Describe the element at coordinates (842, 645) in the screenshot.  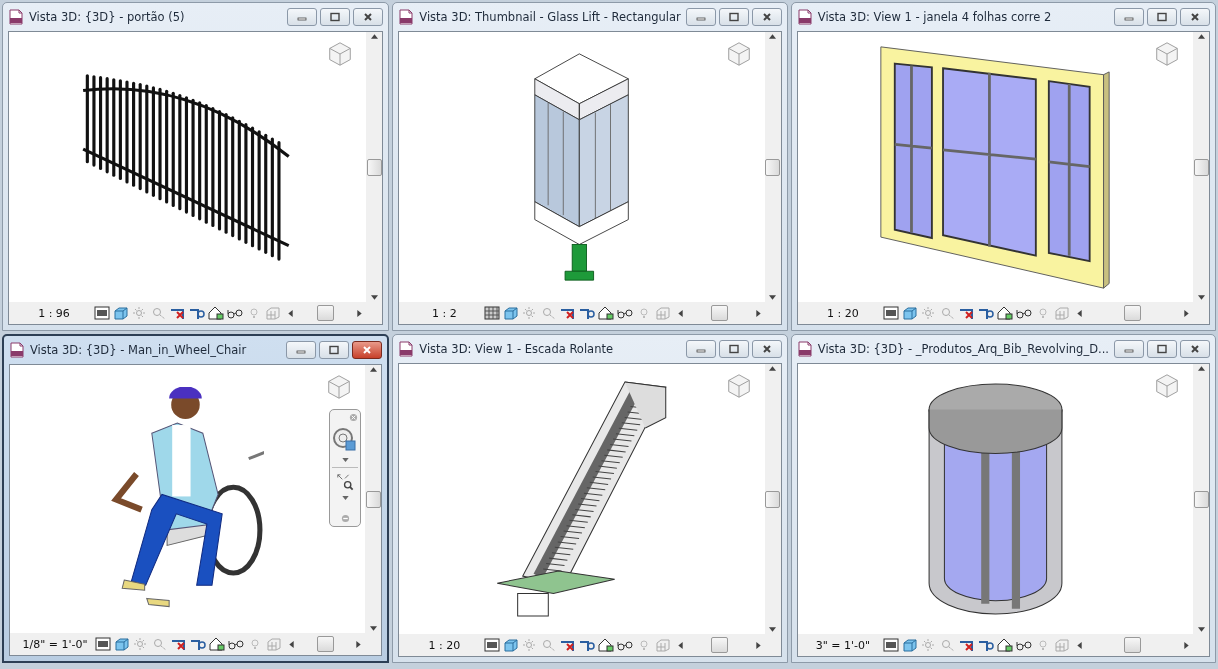
I see `view-scale: 3" = 1'-0"` at that location.